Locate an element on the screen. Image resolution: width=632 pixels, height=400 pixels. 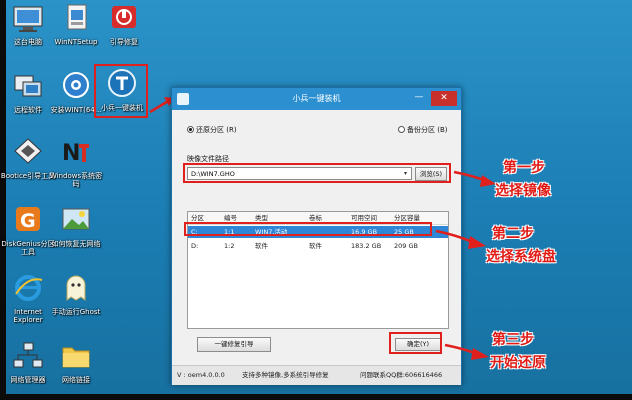
window-titlebar: 小兵一键装机 — ✕ is located at coordinates (316, 99).